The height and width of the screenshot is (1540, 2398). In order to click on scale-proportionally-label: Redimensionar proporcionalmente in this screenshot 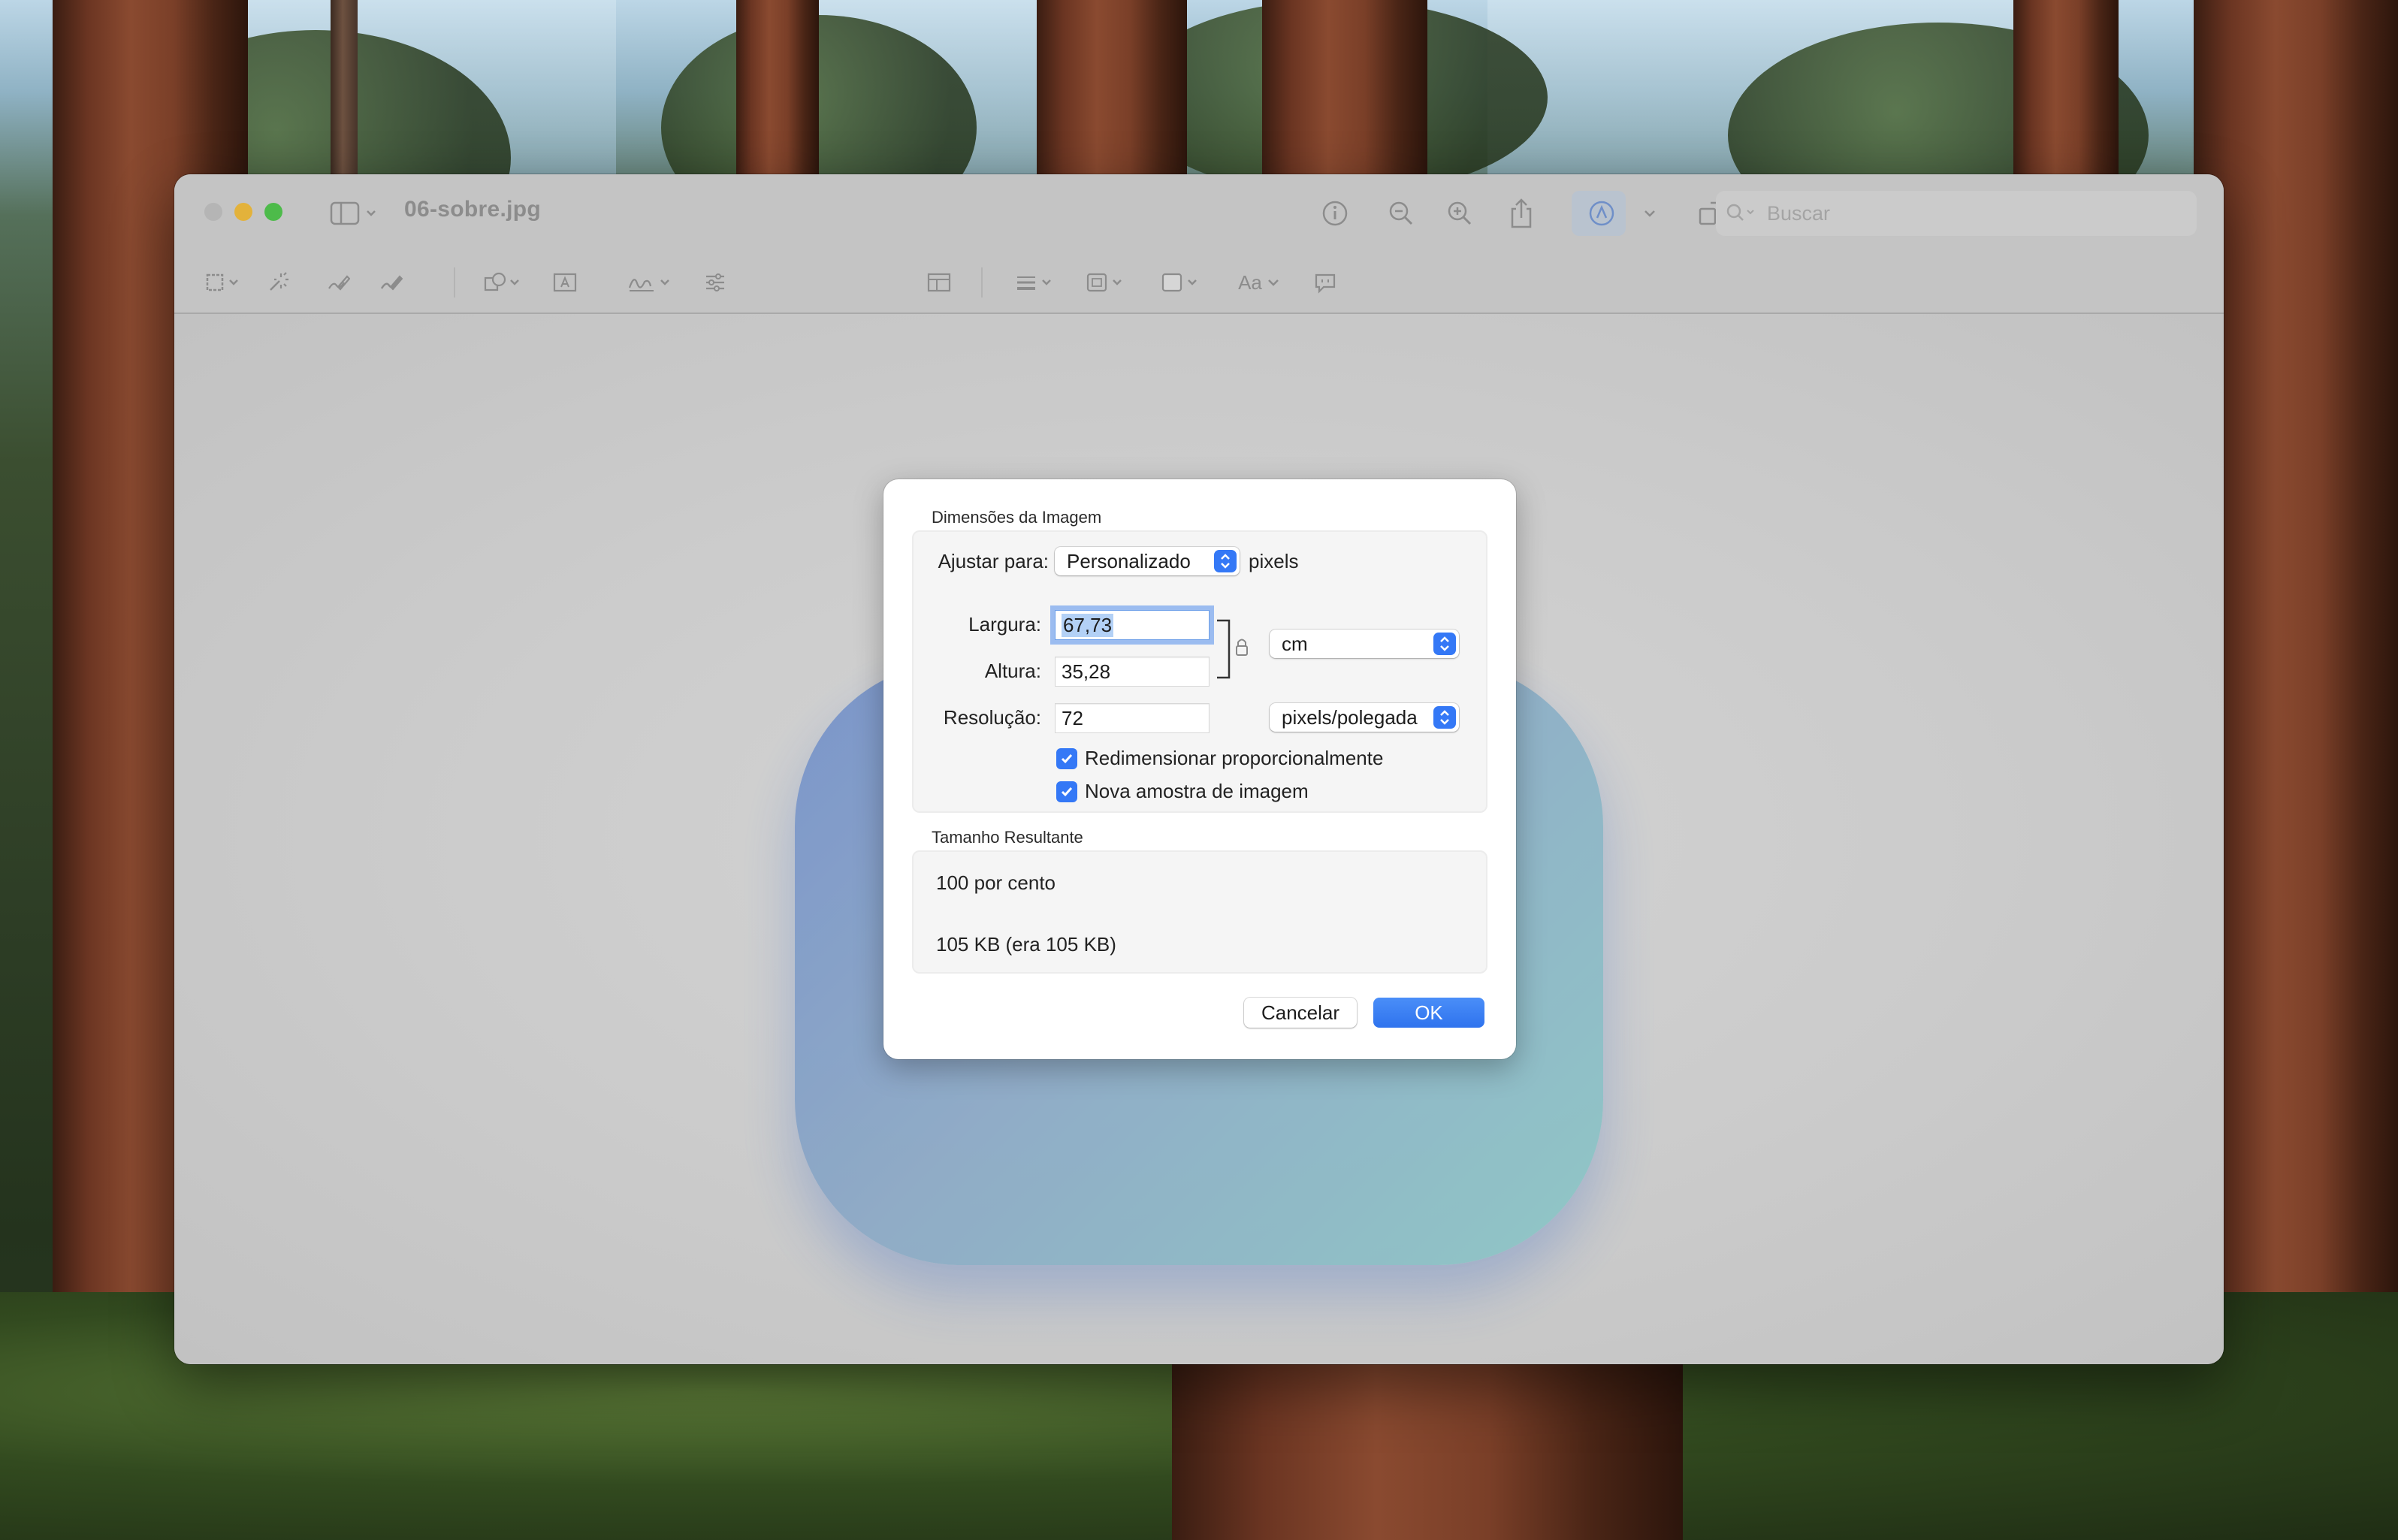, I will do `click(1234, 759)`.